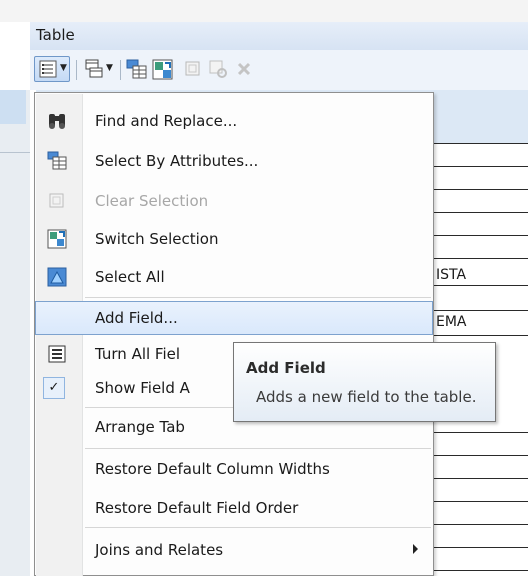  What do you see at coordinates (152, 201) in the screenshot?
I see `menu-item-label: Clear Selection` at bounding box center [152, 201].